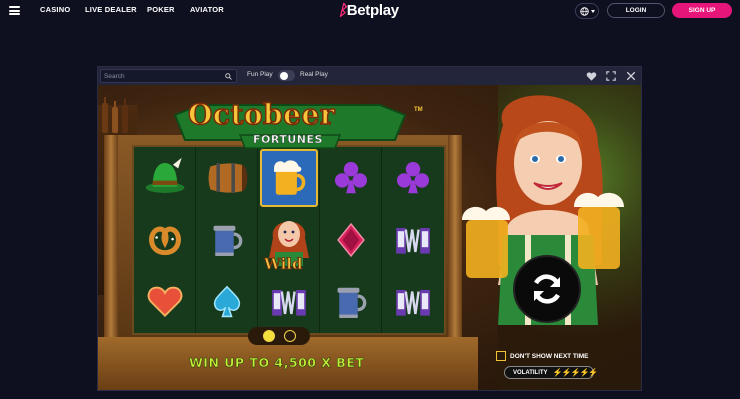 Image resolution: width=740 pixels, height=399 pixels. What do you see at coordinates (111, 237) in the screenshot?
I see `left-pillar` at bounding box center [111, 237].